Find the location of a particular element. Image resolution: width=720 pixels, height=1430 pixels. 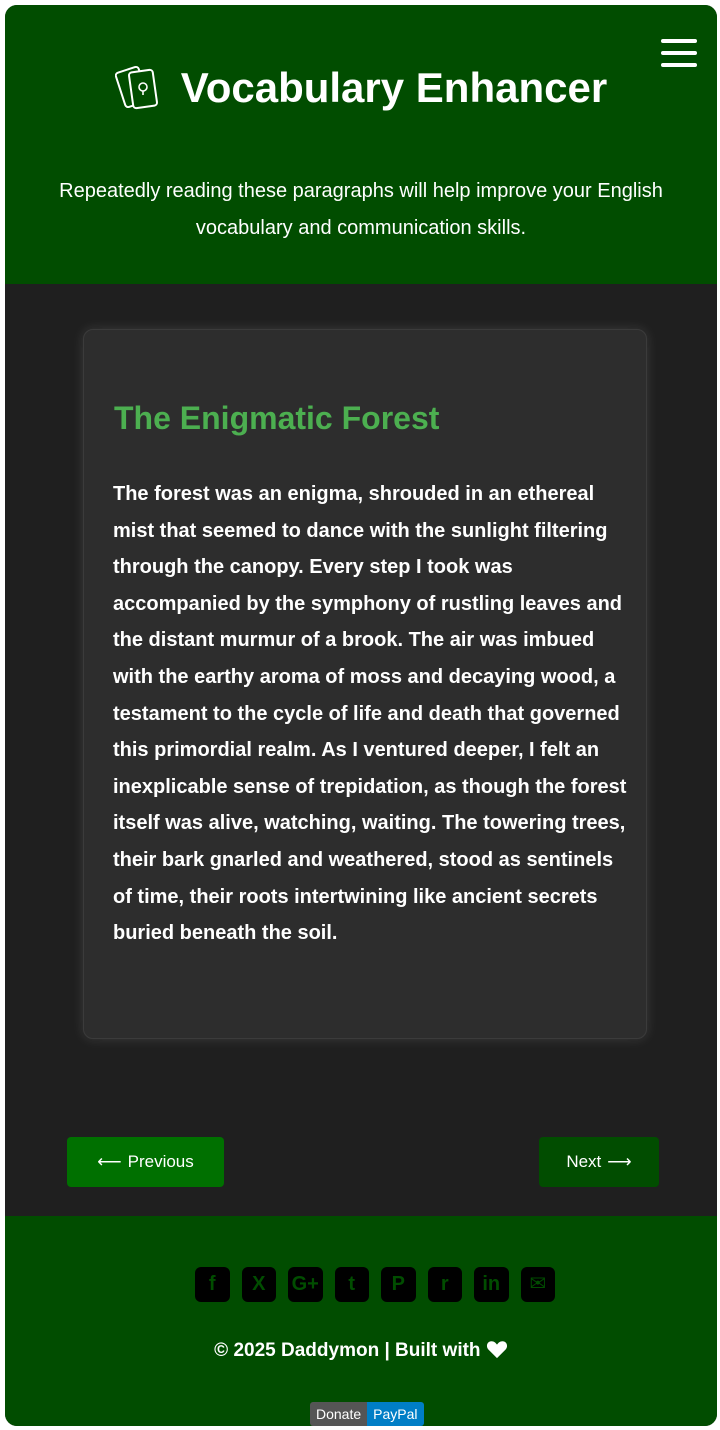

app-title: Vocabulary Enhancer is located at coordinates (394, 87).